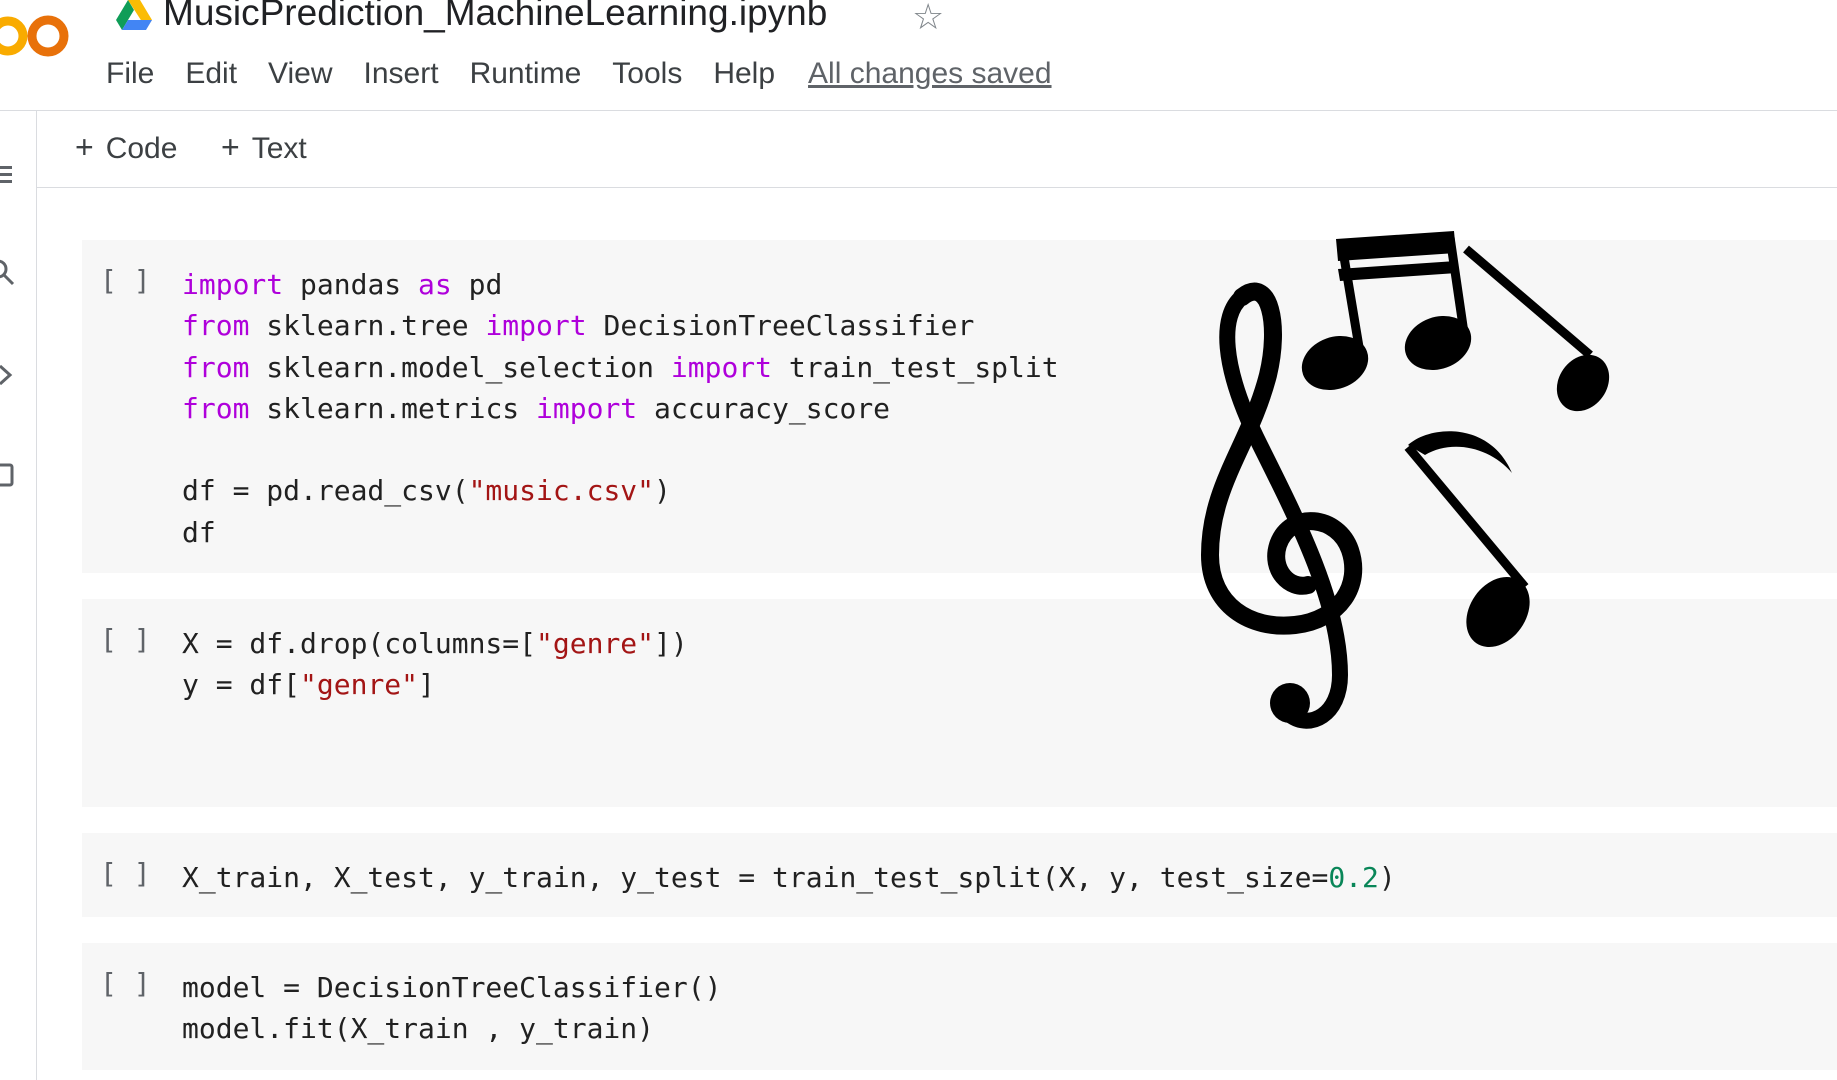 The height and width of the screenshot is (1080, 1837). Describe the element at coordinates (744, 74) in the screenshot. I see `menu-help: Help` at that location.